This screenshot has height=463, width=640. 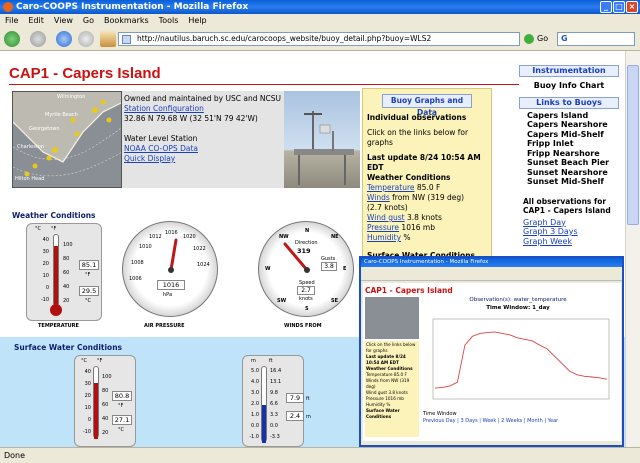 What do you see at coordinates (61, 115) in the screenshot?
I see `map-label: Myrtle Beach` at bounding box center [61, 115].